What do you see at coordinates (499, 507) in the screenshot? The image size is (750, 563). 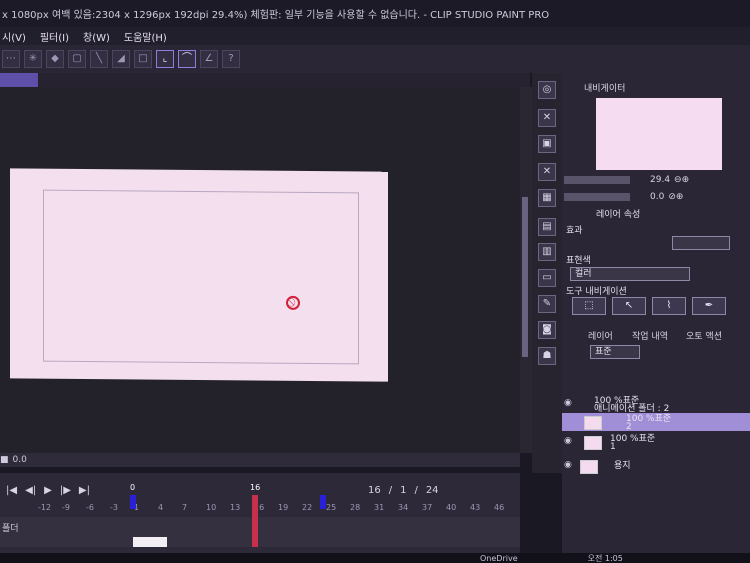 I see `ruler-tick-label: 46` at bounding box center [499, 507].